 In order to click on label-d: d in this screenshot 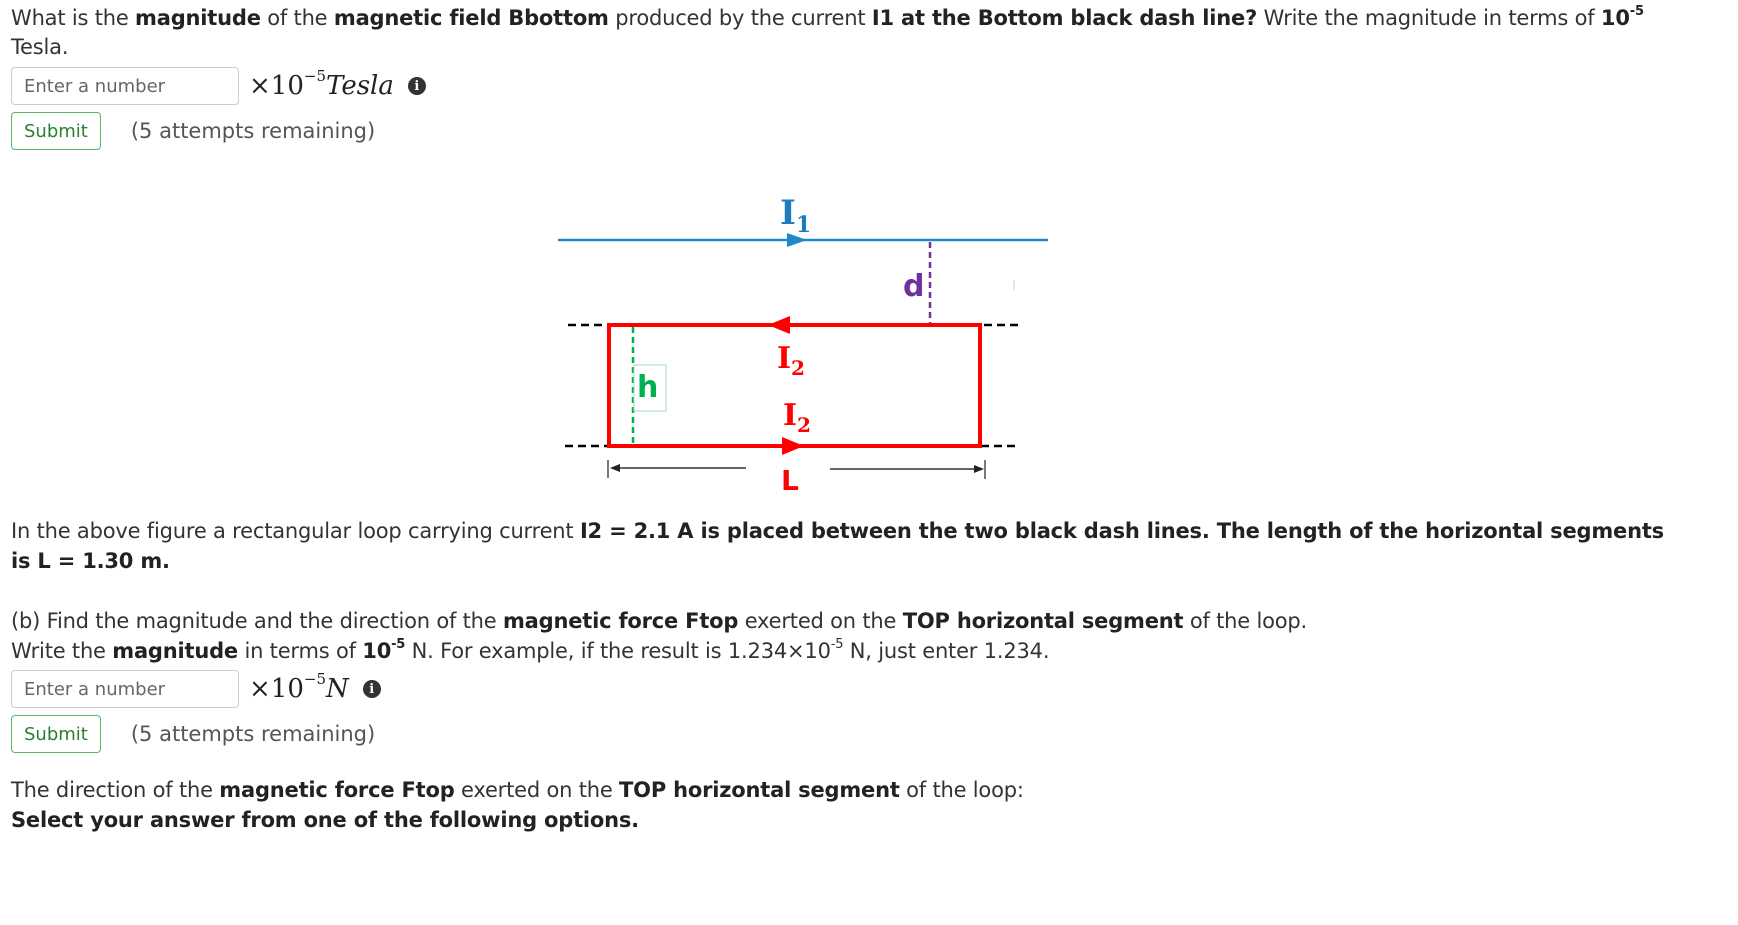, I will do `click(913, 286)`.